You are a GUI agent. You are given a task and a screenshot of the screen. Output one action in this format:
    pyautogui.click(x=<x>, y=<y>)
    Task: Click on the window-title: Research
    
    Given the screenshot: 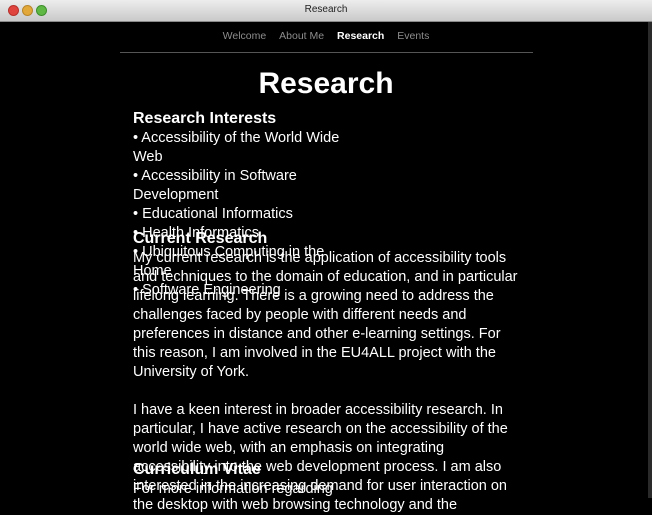 What is the action you would take?
    pyautogui.click(x=326, y=9)
    